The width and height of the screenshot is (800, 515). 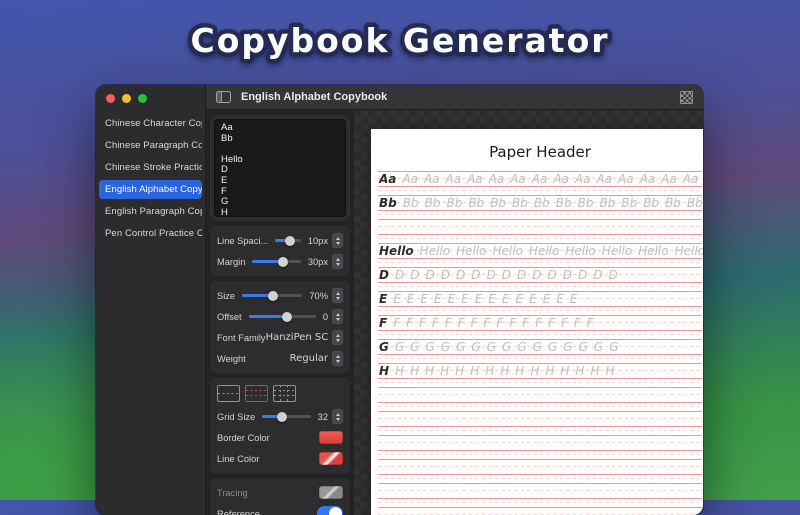 What do you see at coordinates (540, 347) in the screenshot?
I see `practice-row: GGGGGGGGGGGGGGGG` at bounding box center [540, 347].